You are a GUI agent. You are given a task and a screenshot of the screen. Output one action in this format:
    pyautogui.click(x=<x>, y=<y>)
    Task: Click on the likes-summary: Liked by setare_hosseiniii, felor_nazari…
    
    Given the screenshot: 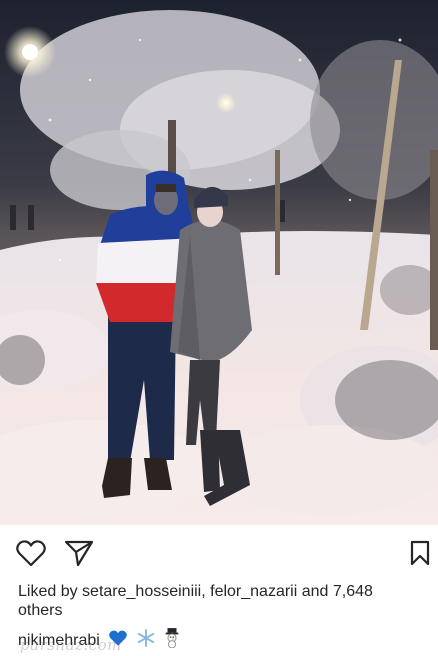 What is the action you would take?
    pyautogui.click(x=223, y=601)
    